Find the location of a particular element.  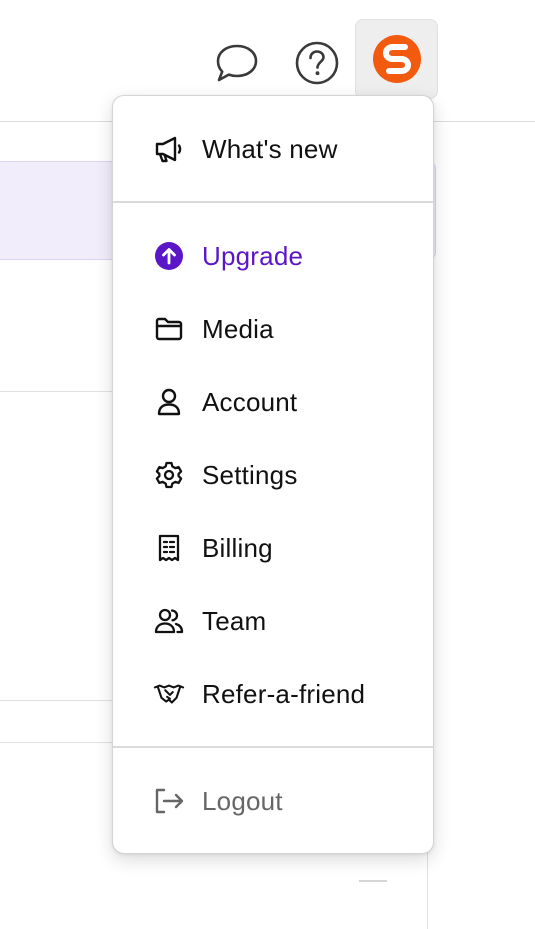

menu-item-billing: Billing is located at coordinates (273, 548).